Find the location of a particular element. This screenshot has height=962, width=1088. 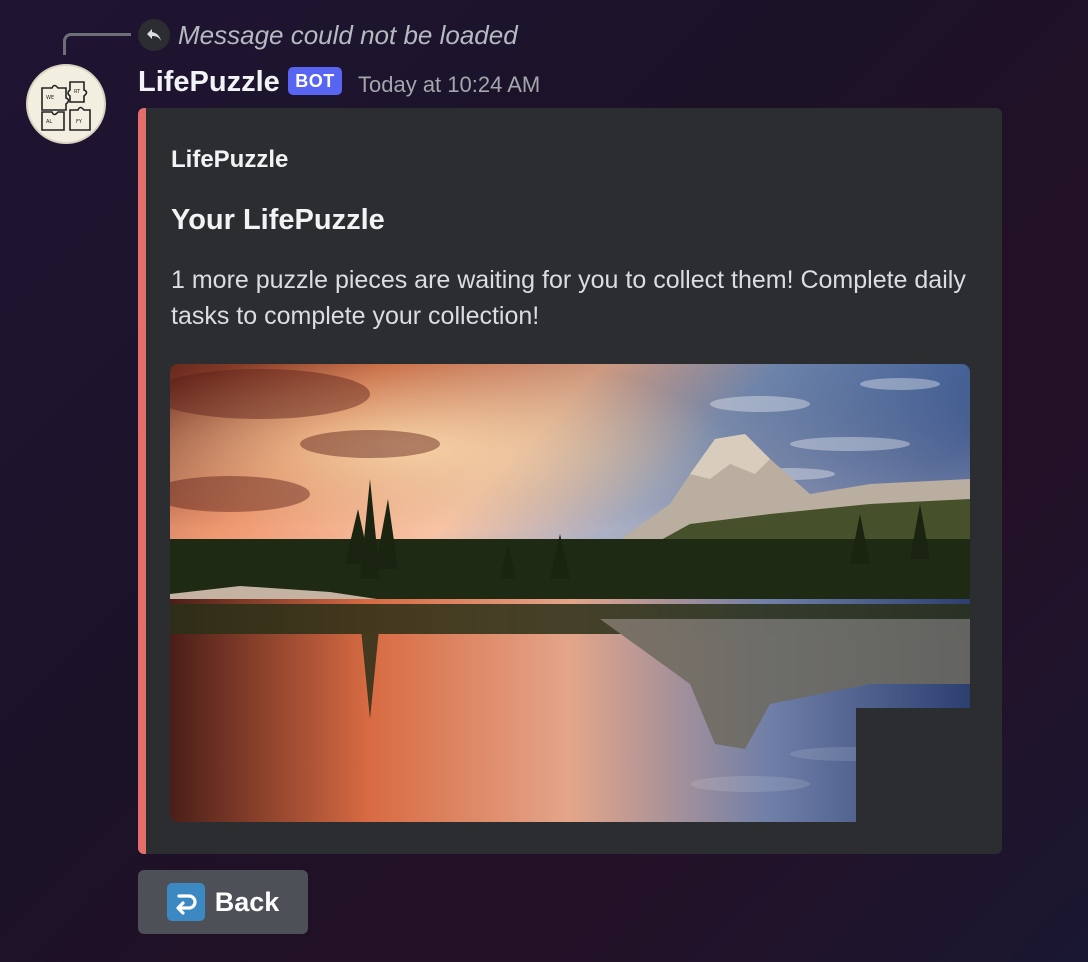

return-arrow-icon is located at coordinates (185, 902).